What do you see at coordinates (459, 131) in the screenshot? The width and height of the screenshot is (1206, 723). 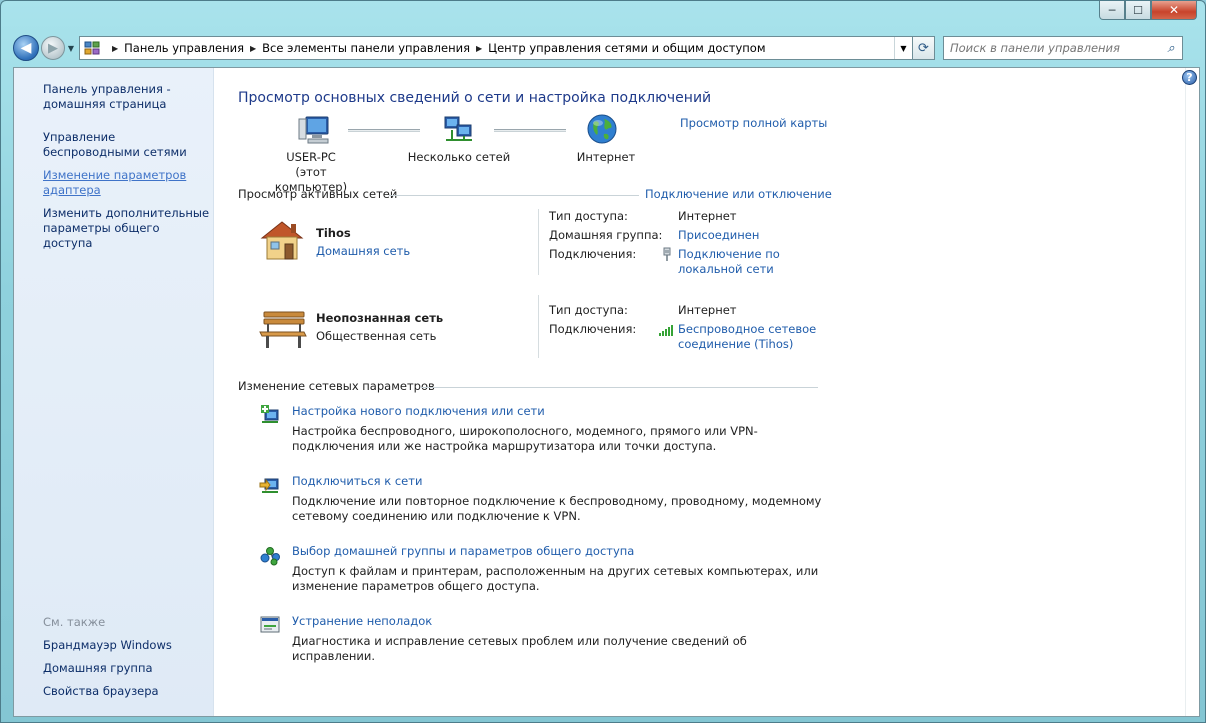 I see `network-icon` at bounding box center [459, 131].